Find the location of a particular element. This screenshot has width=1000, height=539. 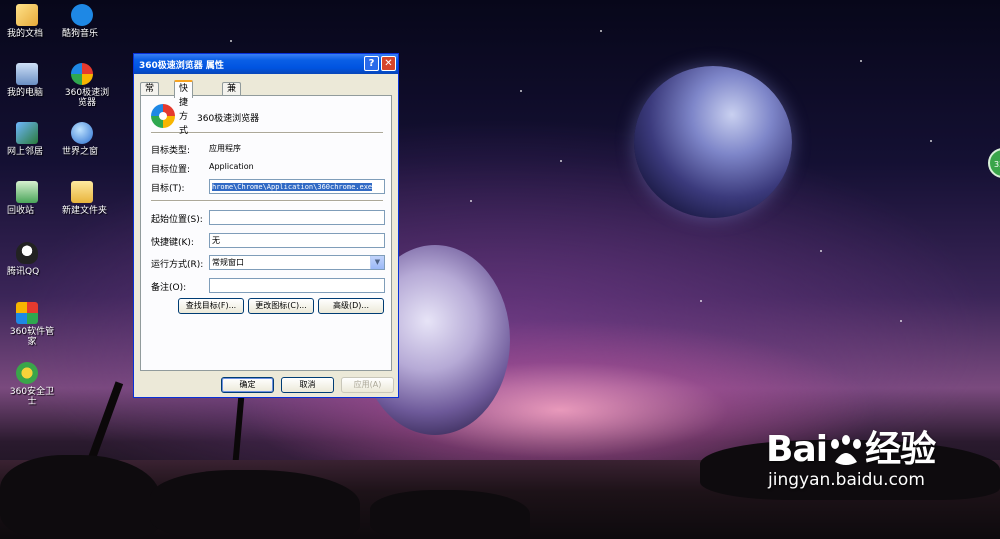

desktop-icon-network-places: 网上邻居 is located at coordinates (28, 139).